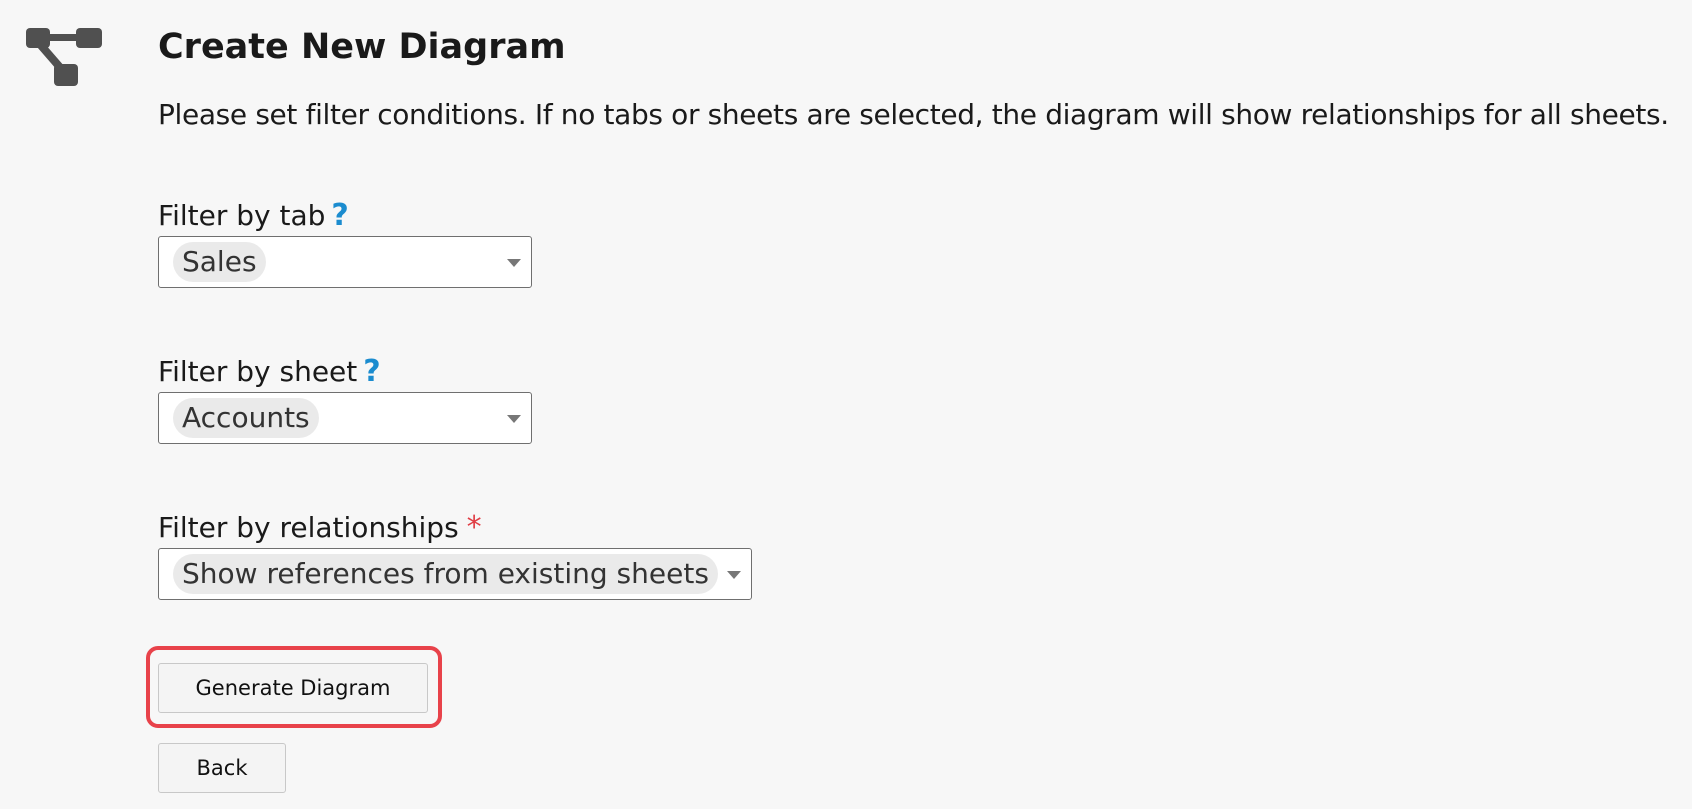 The height and width of the screenshot is (809, 1692). What do you see at coordinates (474, 527) in the screenshot?
I see `required-indicator: *` at bounding box center [474, 527].